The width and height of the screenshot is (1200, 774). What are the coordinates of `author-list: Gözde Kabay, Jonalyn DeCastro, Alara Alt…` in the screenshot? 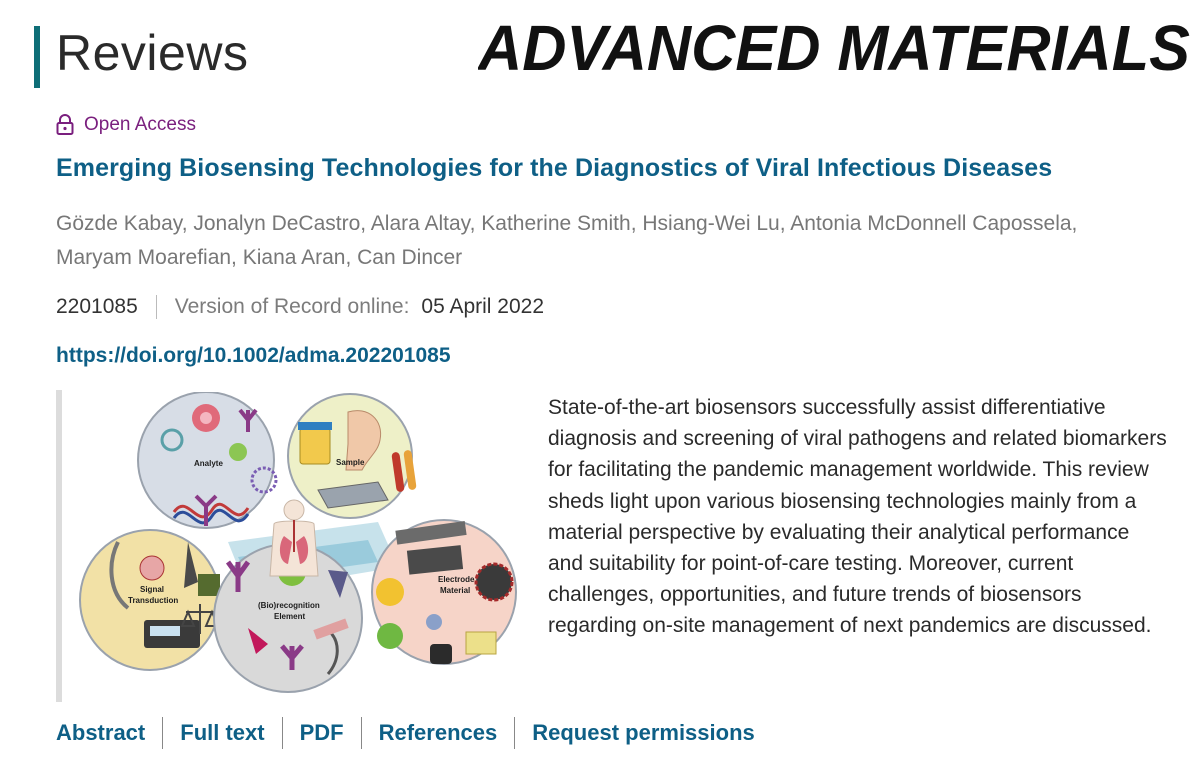 It's located at (567, 240).